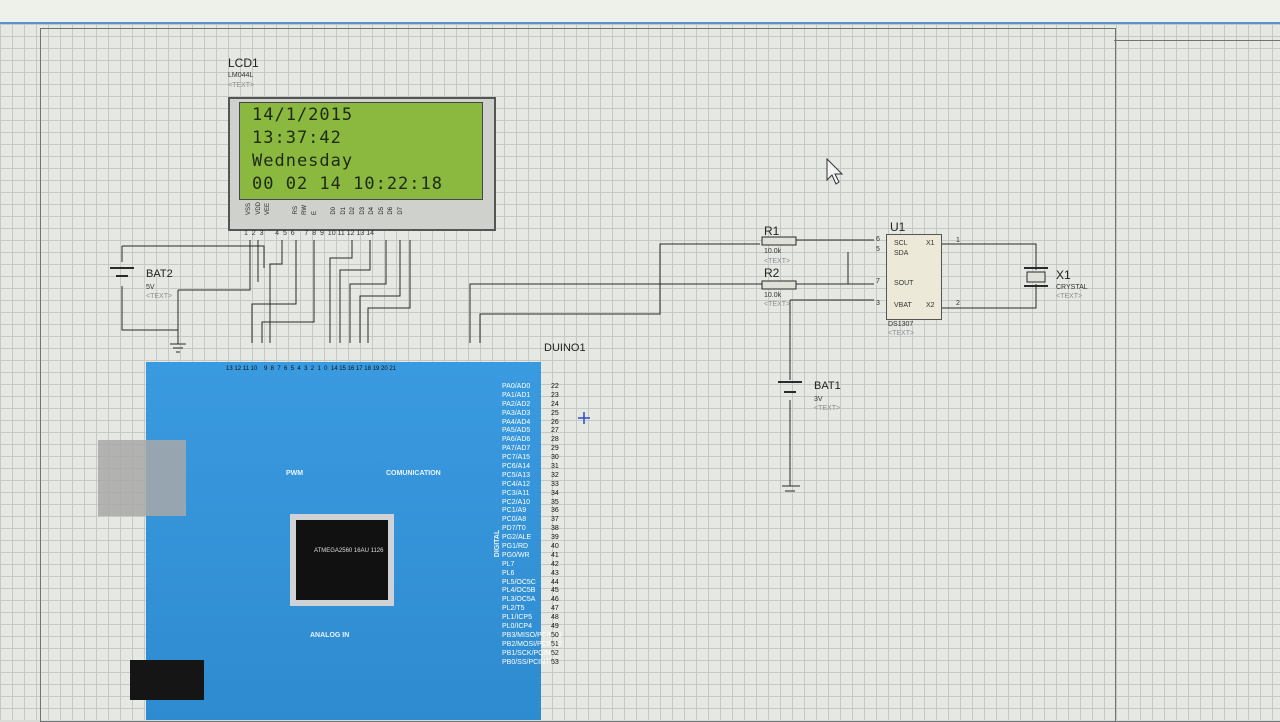 Image resolution: width=1280 pixels, height=722 pixels. I want to click on photo-dark-patch, so click(167, 680).